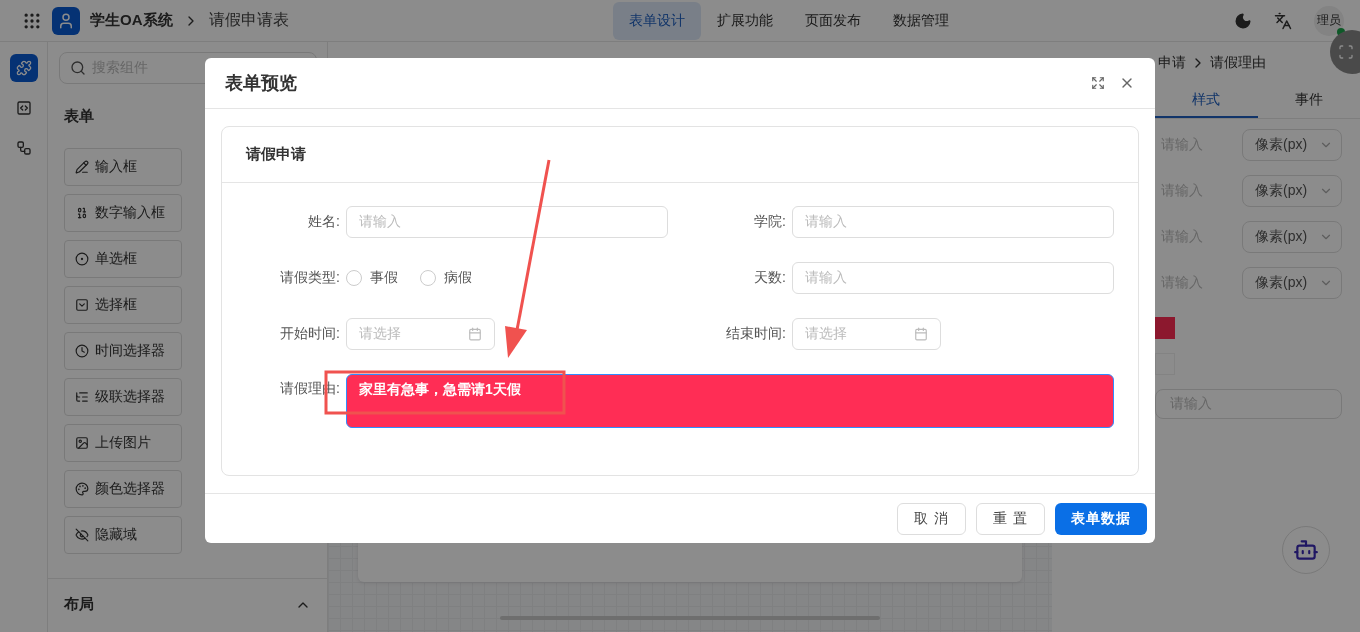  Describe the element at coordinates (1243, 20) in the screenshot. I see `moon-icon` at that location.